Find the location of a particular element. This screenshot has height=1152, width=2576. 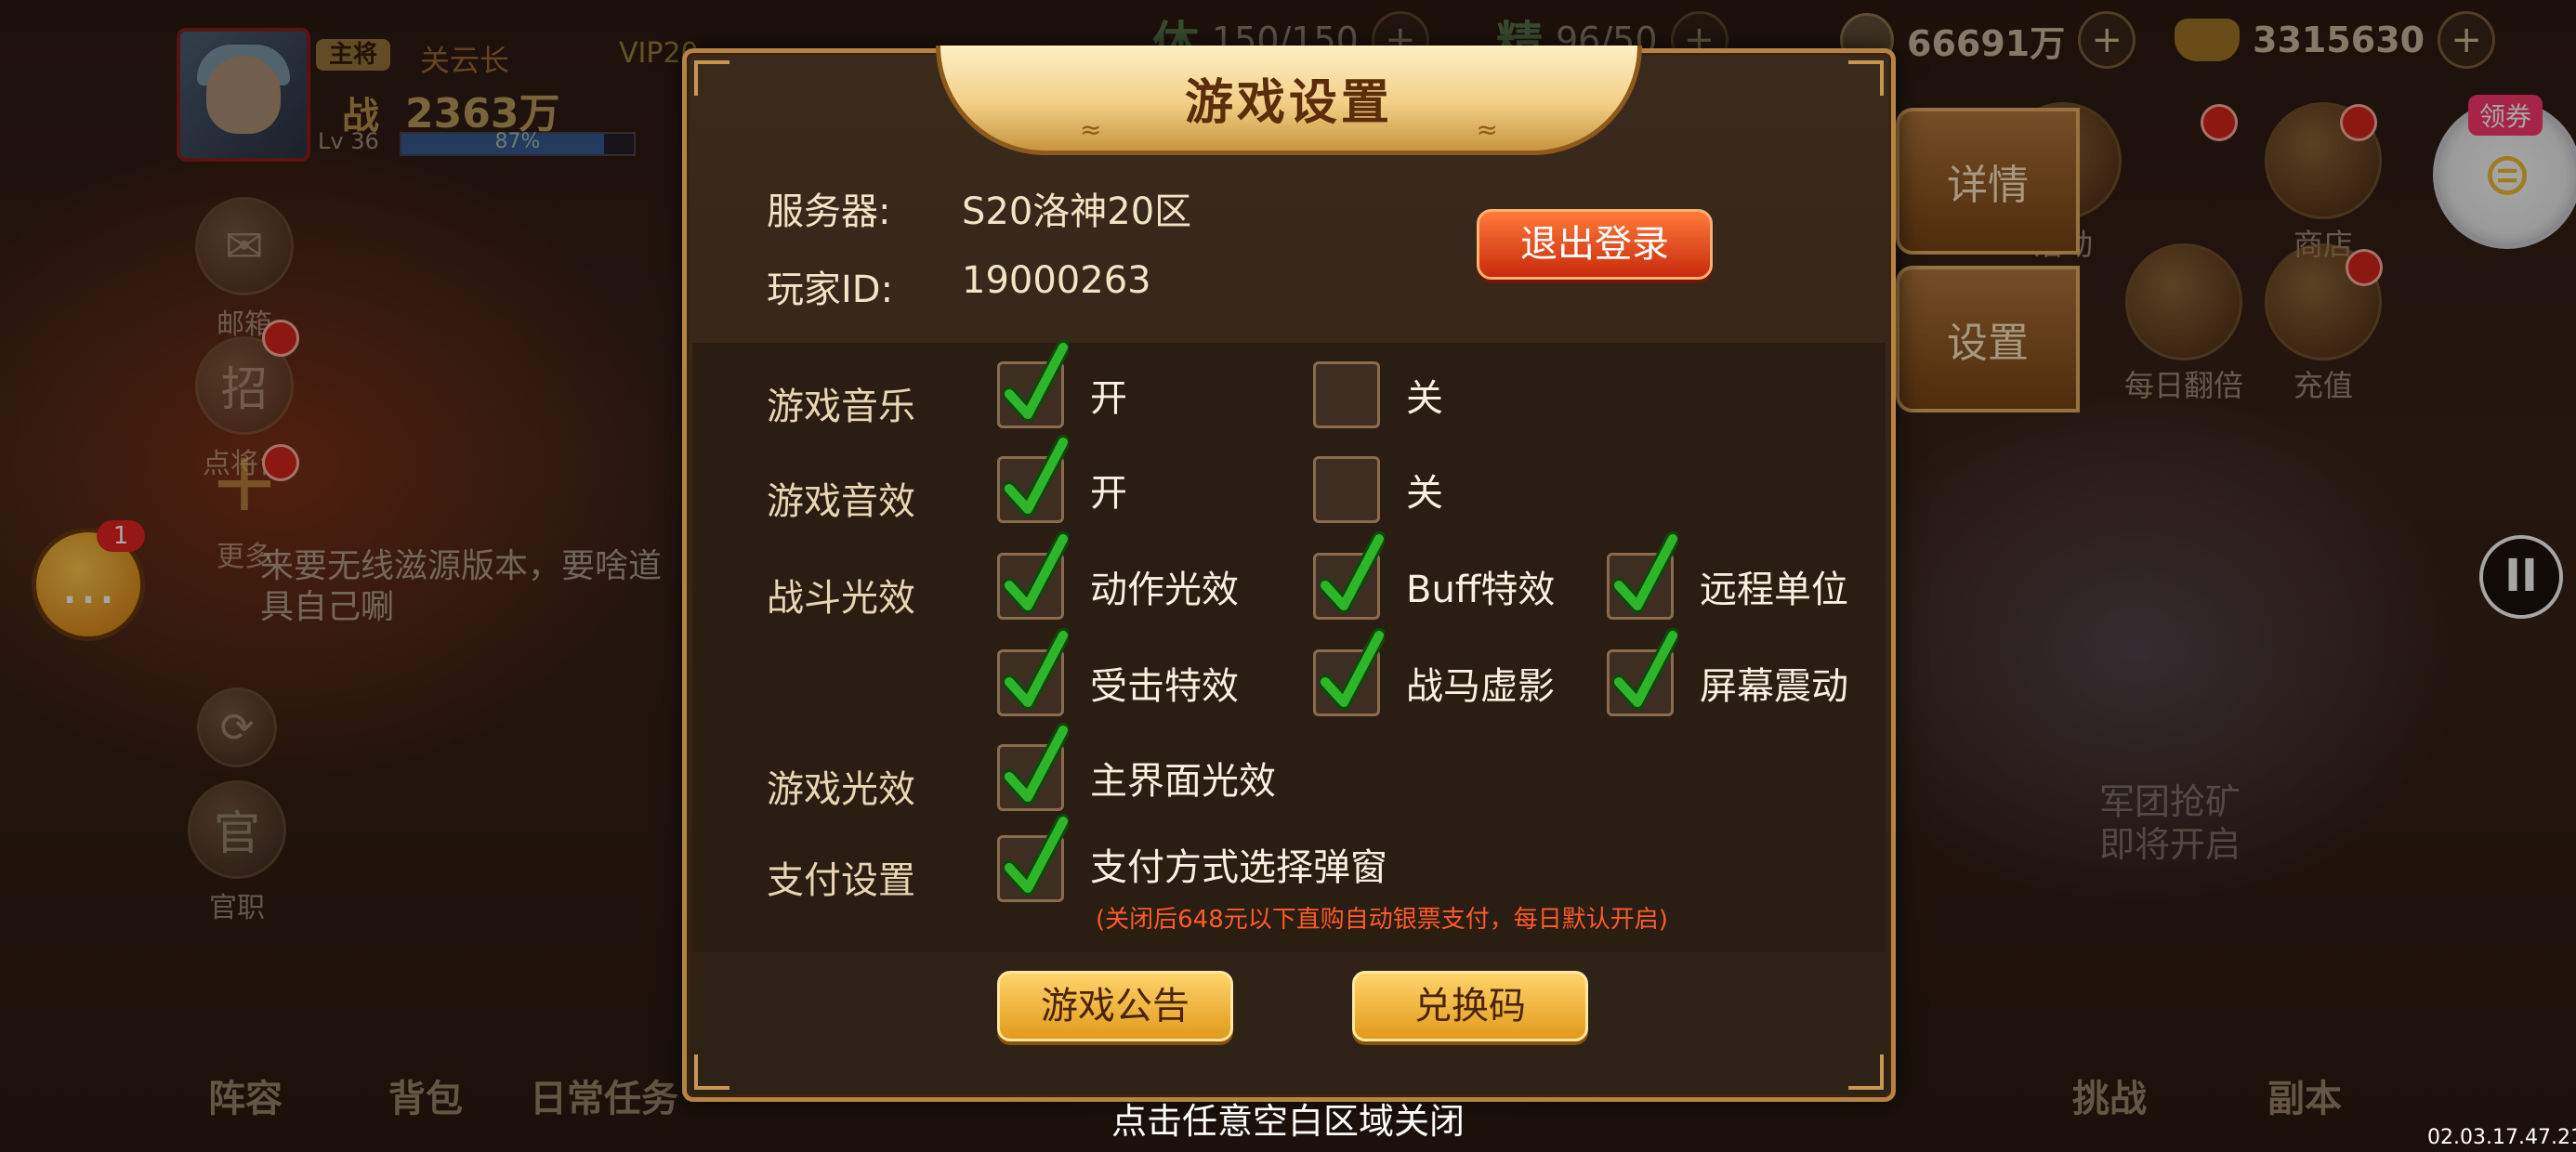

action-effect-option: 动作光效 is located at coordinates (1118, 575).